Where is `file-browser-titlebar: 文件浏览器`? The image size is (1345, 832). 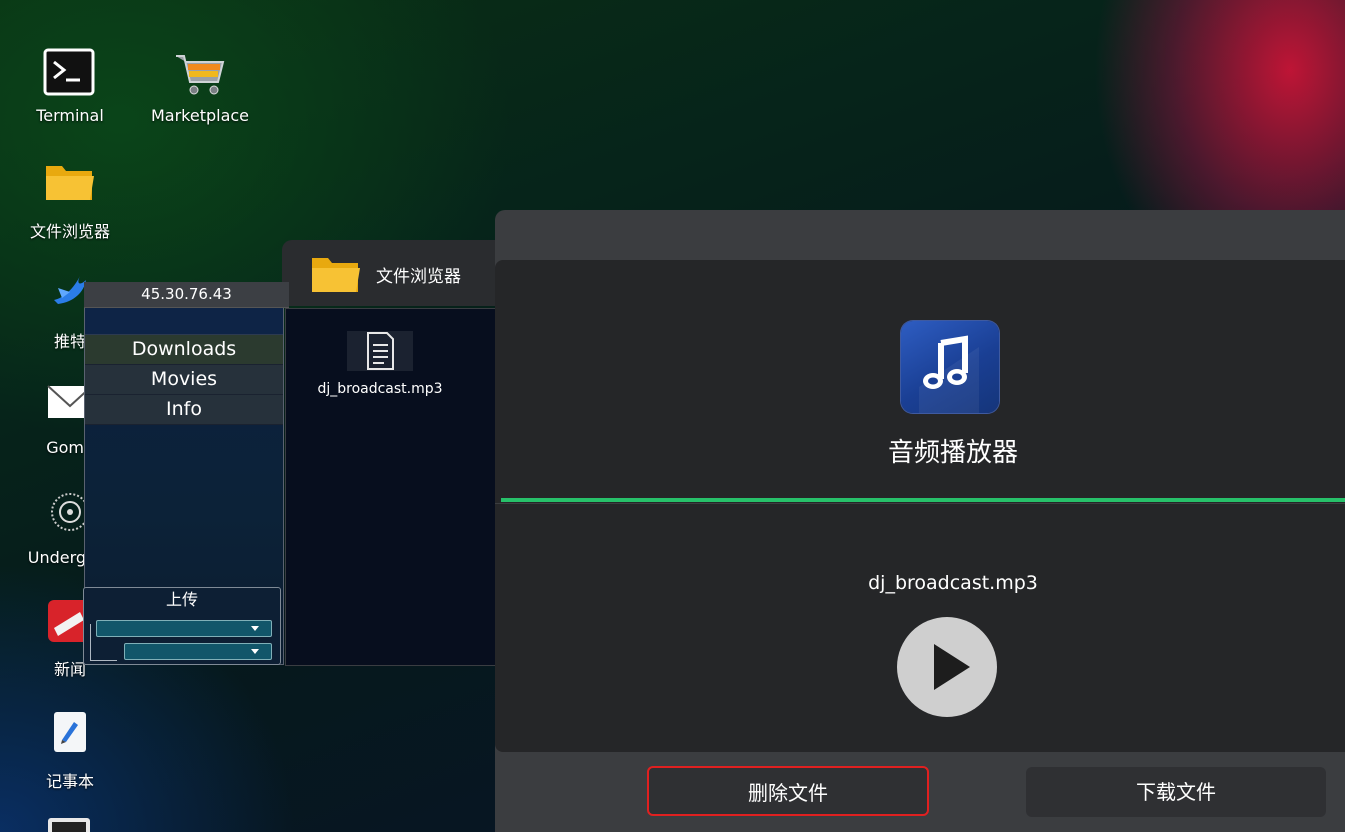 file-browser-titlebar: 文件浏览器 is located at coordinates (402, 273).